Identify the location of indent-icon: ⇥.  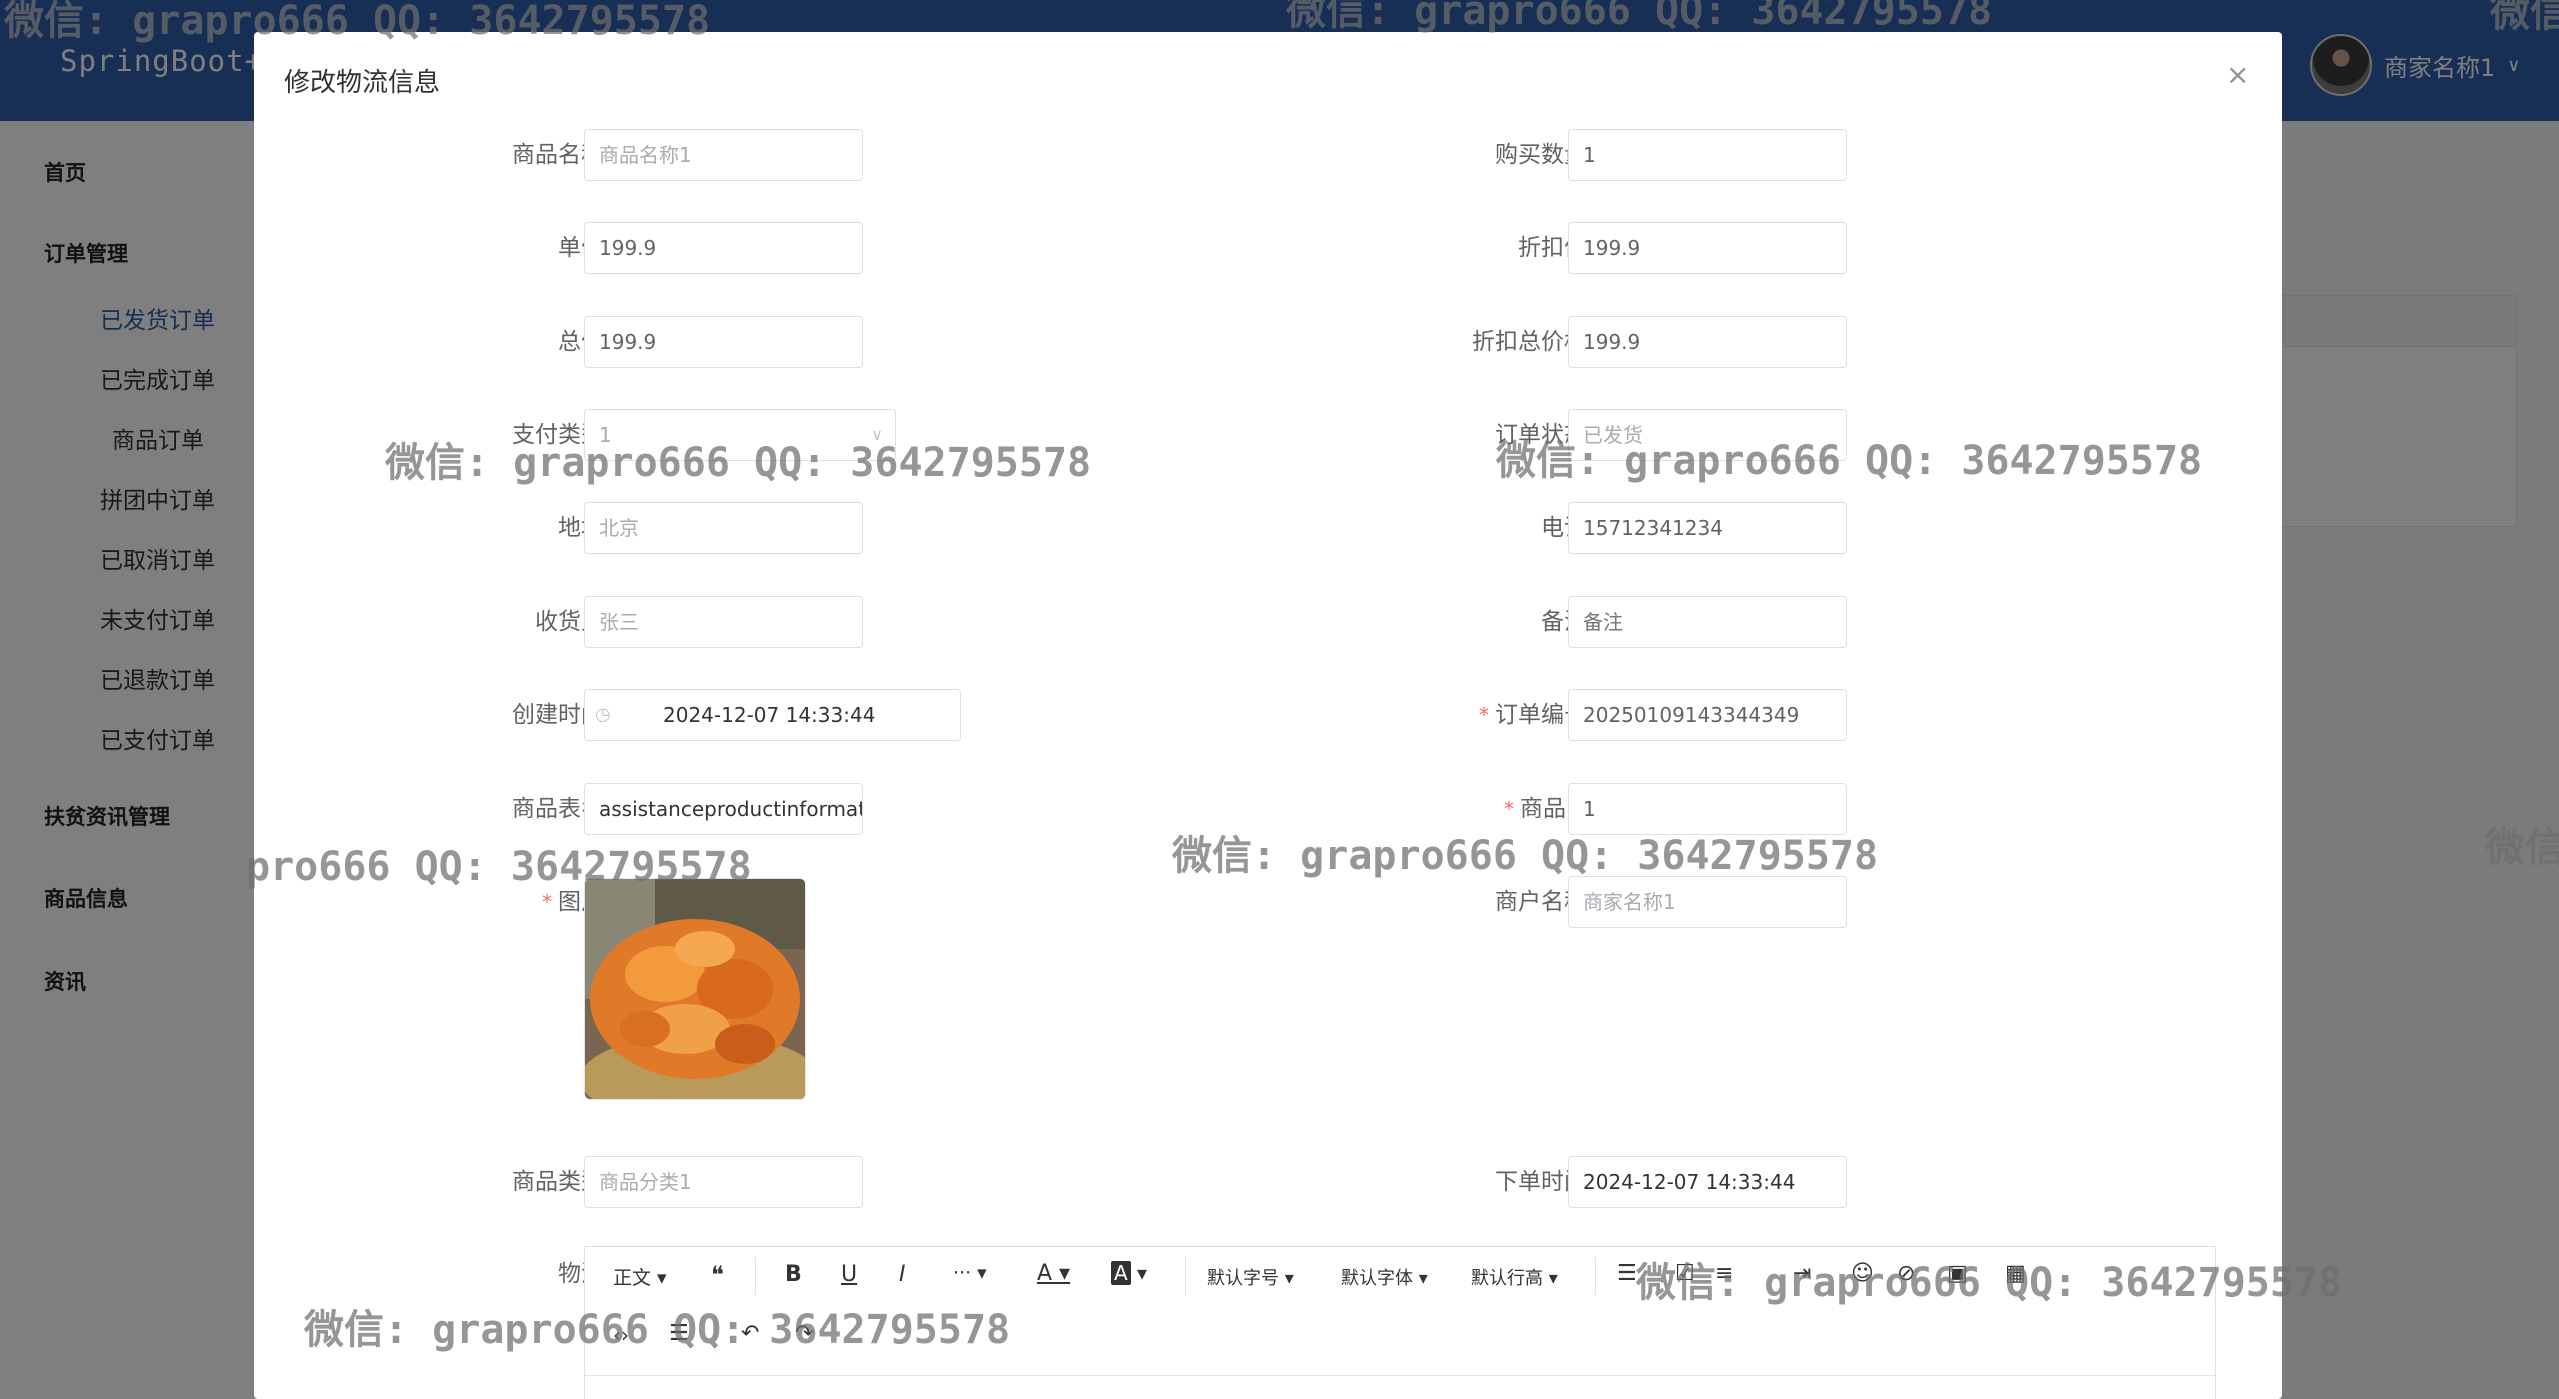
(1802, 1273).